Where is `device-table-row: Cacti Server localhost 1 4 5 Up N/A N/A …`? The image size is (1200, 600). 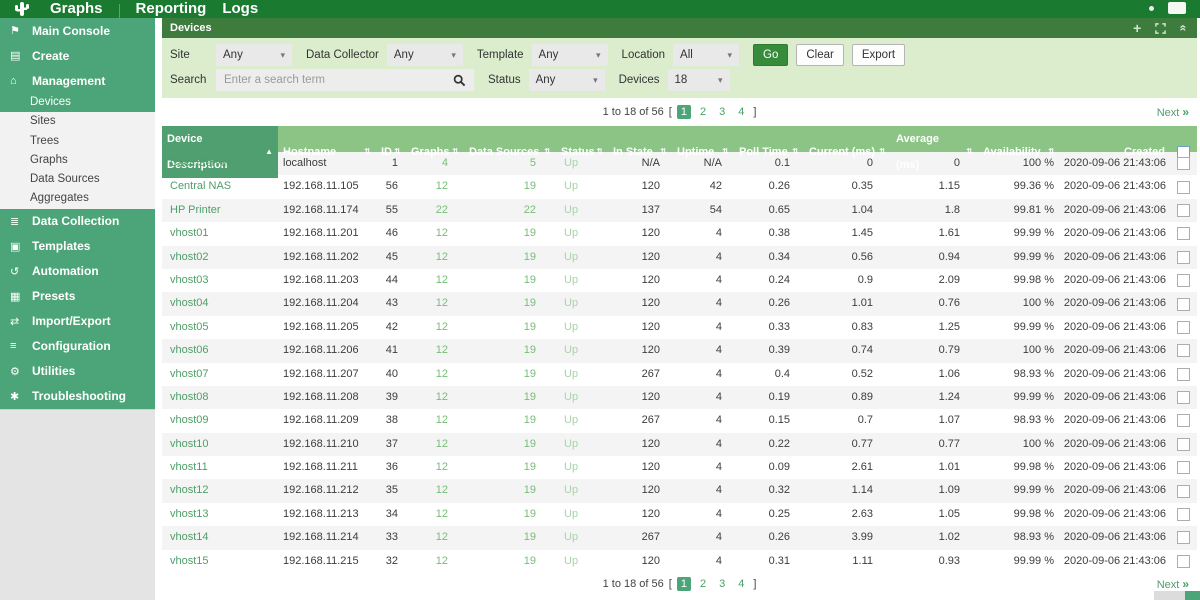 device-table-row: Cacti Server localhost 1 4 5 Up N/A N/A … is located at coordinates (679, 164).